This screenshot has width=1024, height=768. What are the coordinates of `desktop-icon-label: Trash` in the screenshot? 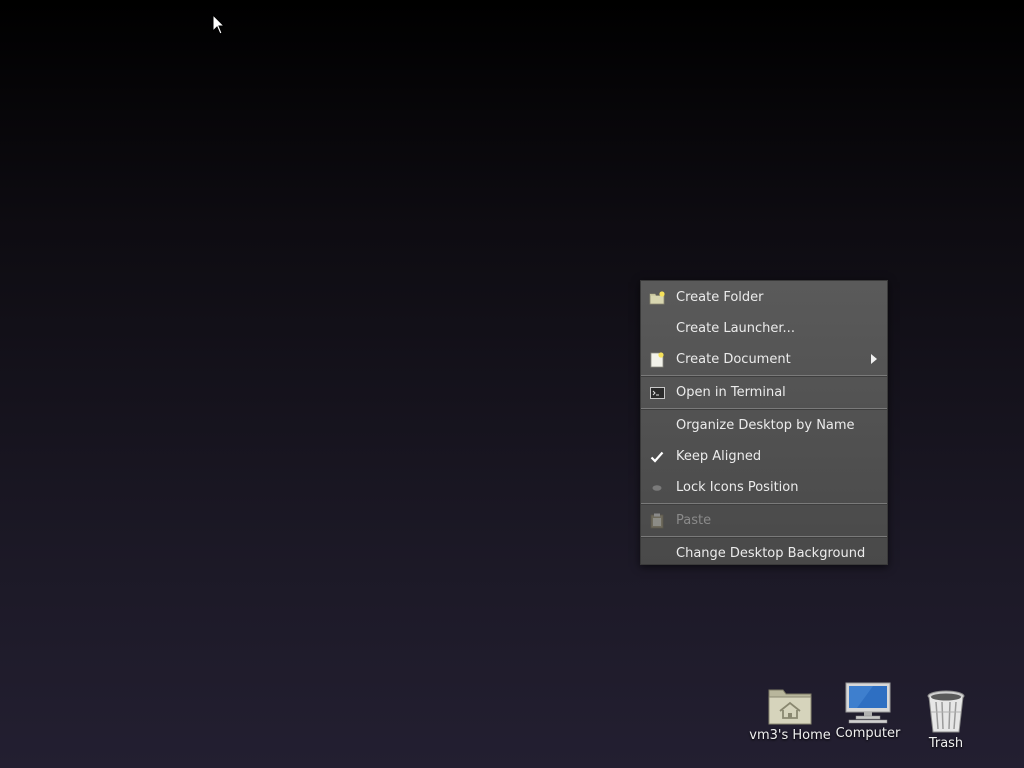 It's located at (946, 743).